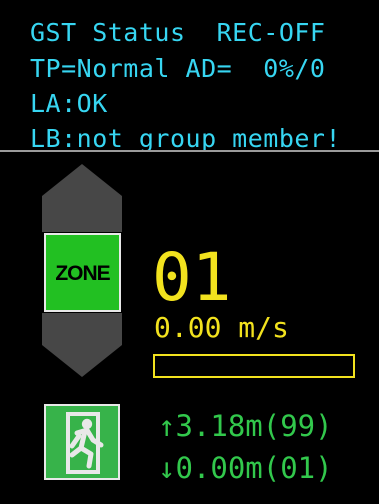  What do you see at coordinates (221, 327) in the screenshot?
I see `speed-readout: 0.00 m/s` at bounding box center [221, 327].